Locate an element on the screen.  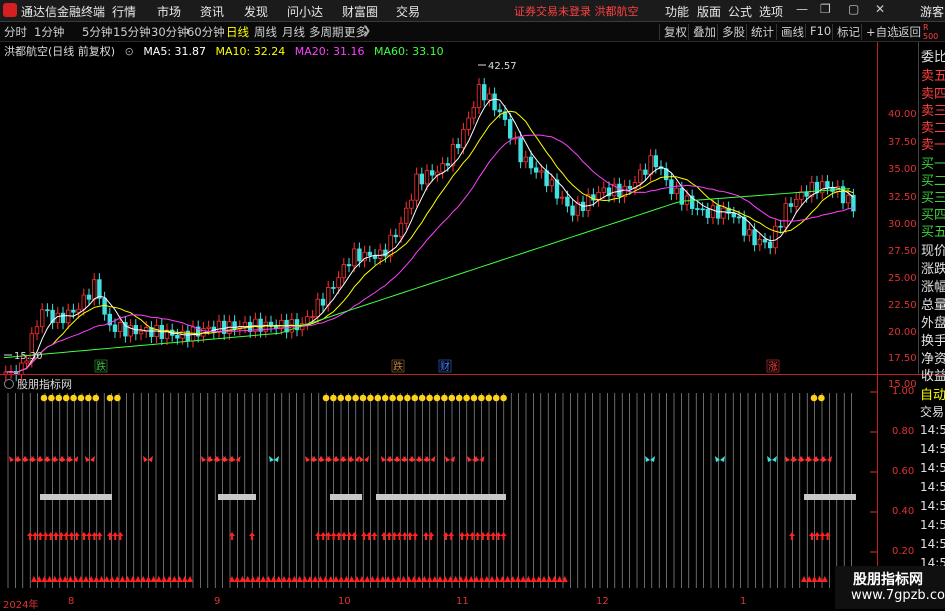
indicator-tick: 1.00 is located at coordinates (903, 391).